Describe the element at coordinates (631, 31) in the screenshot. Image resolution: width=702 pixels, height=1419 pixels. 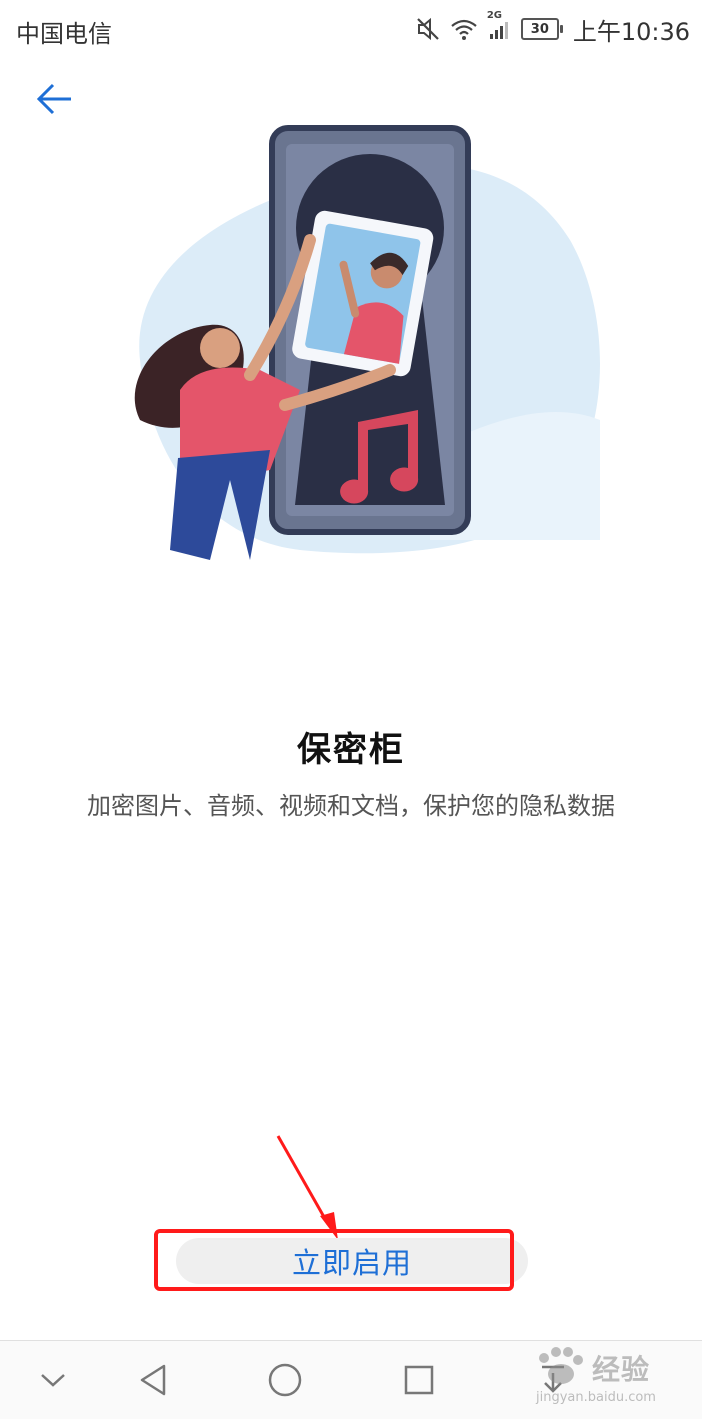
I see `status-time: 上午10:36` at that location.